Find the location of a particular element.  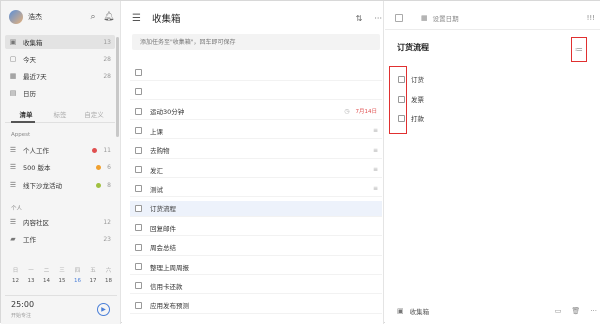

calendar-date: 13 is located at coordinates (31, 281).